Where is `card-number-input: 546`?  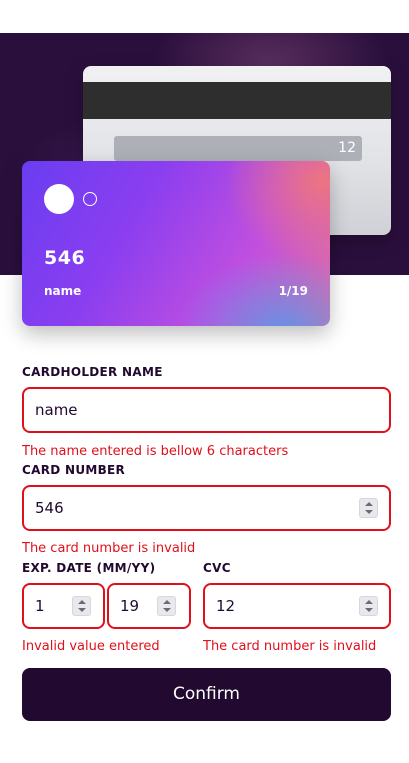
card-number-input: 546 is located at coordinates (206, 508).